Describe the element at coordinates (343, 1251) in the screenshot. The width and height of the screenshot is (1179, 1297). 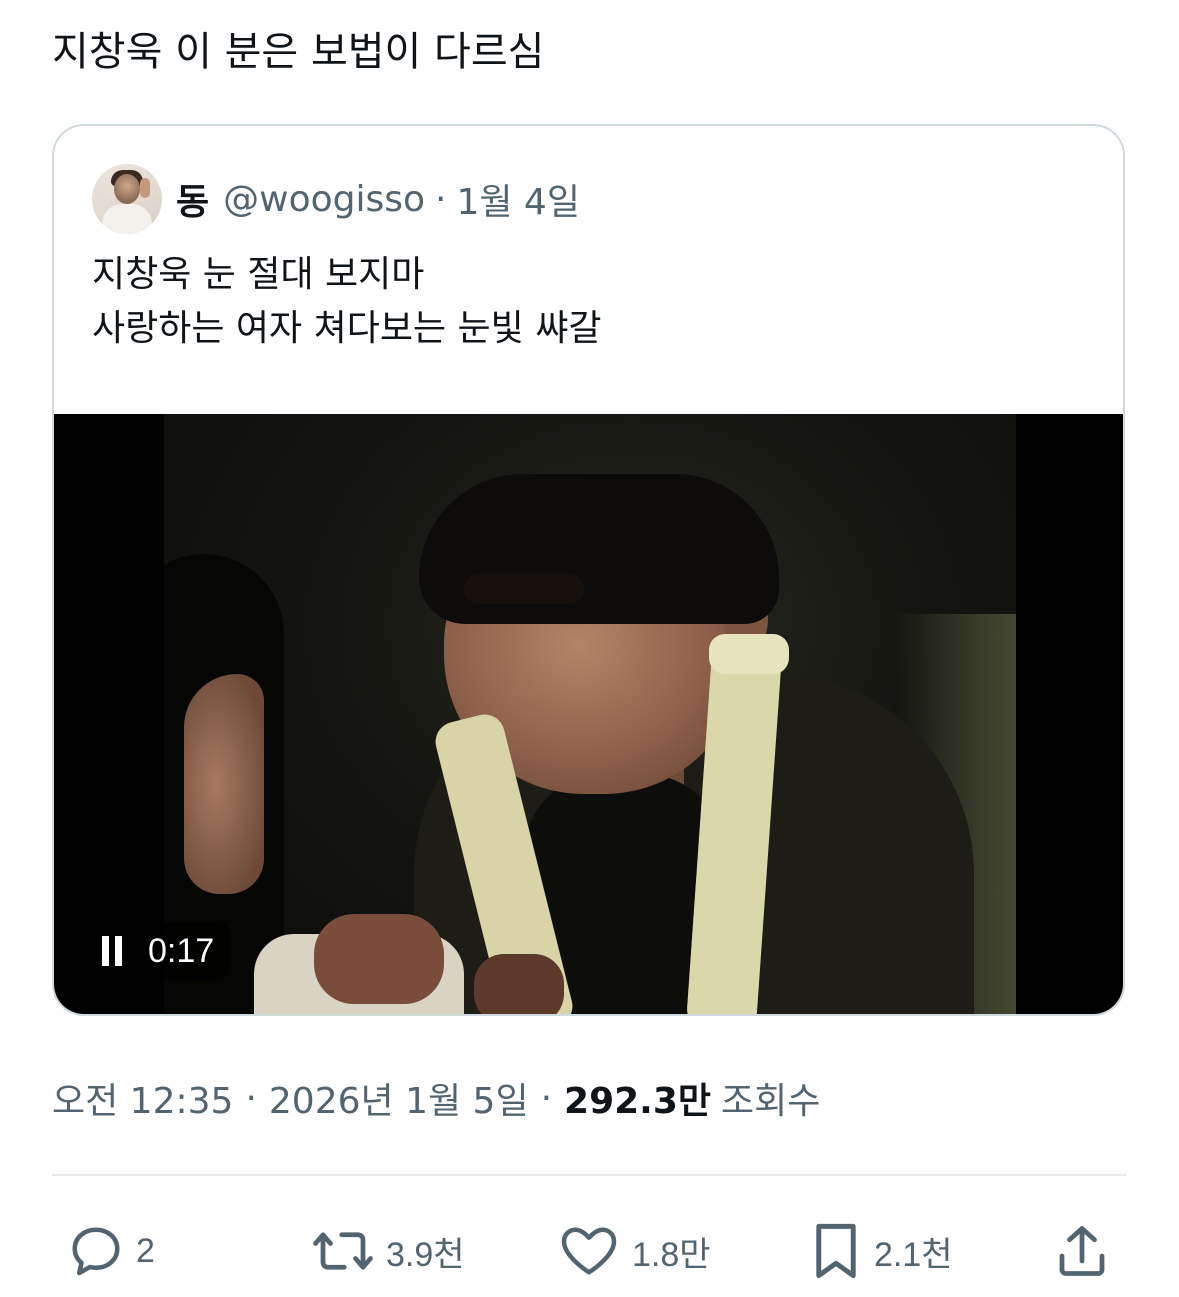
I see `retweet-icon` at that location.